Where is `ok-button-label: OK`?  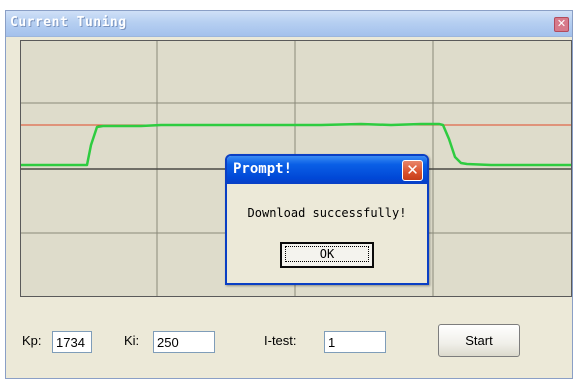
ok-button-label: OK is located at coordinates (327, 254).